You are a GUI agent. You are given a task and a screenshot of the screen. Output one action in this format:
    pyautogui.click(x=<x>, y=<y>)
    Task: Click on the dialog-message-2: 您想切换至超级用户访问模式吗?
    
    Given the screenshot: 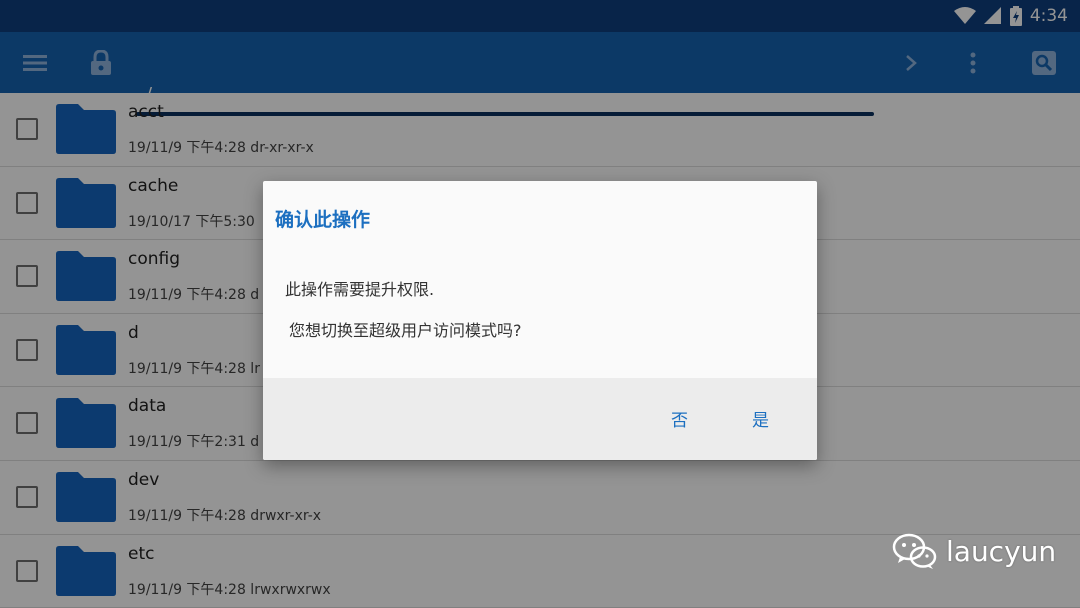 What is the action you would take?
    pyautogui.click(x=405, y=330)
    